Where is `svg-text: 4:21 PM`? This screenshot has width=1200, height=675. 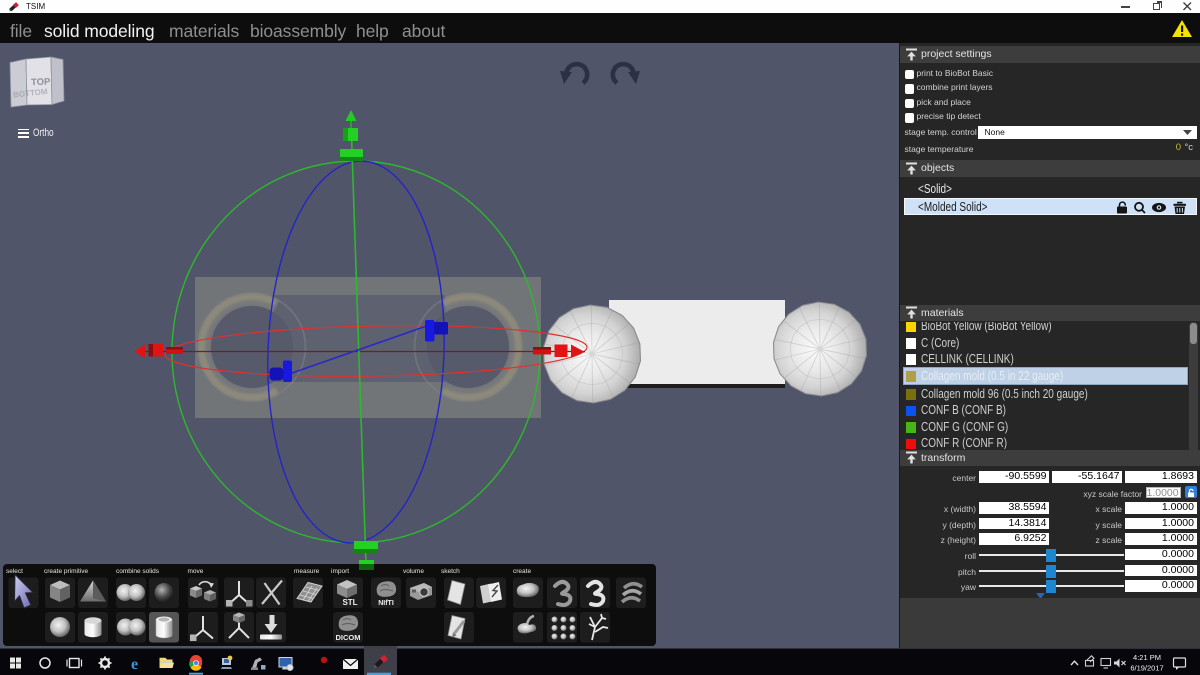
svg-text: 4:21 PM is located at coordinates (1147, 657).